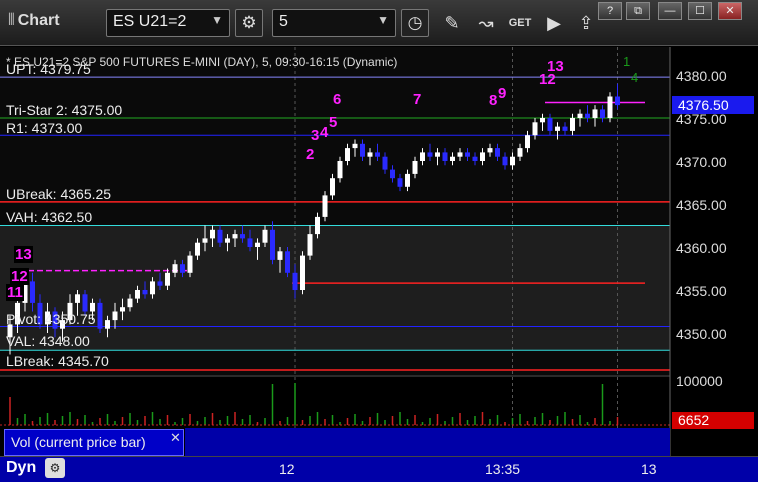 Image resolution: width=758 pixels, height=482 pixels. What do you see at coordinates (502, 93) in the screenshot?
I see `count-label: 9` at bounding box center [502, 93].